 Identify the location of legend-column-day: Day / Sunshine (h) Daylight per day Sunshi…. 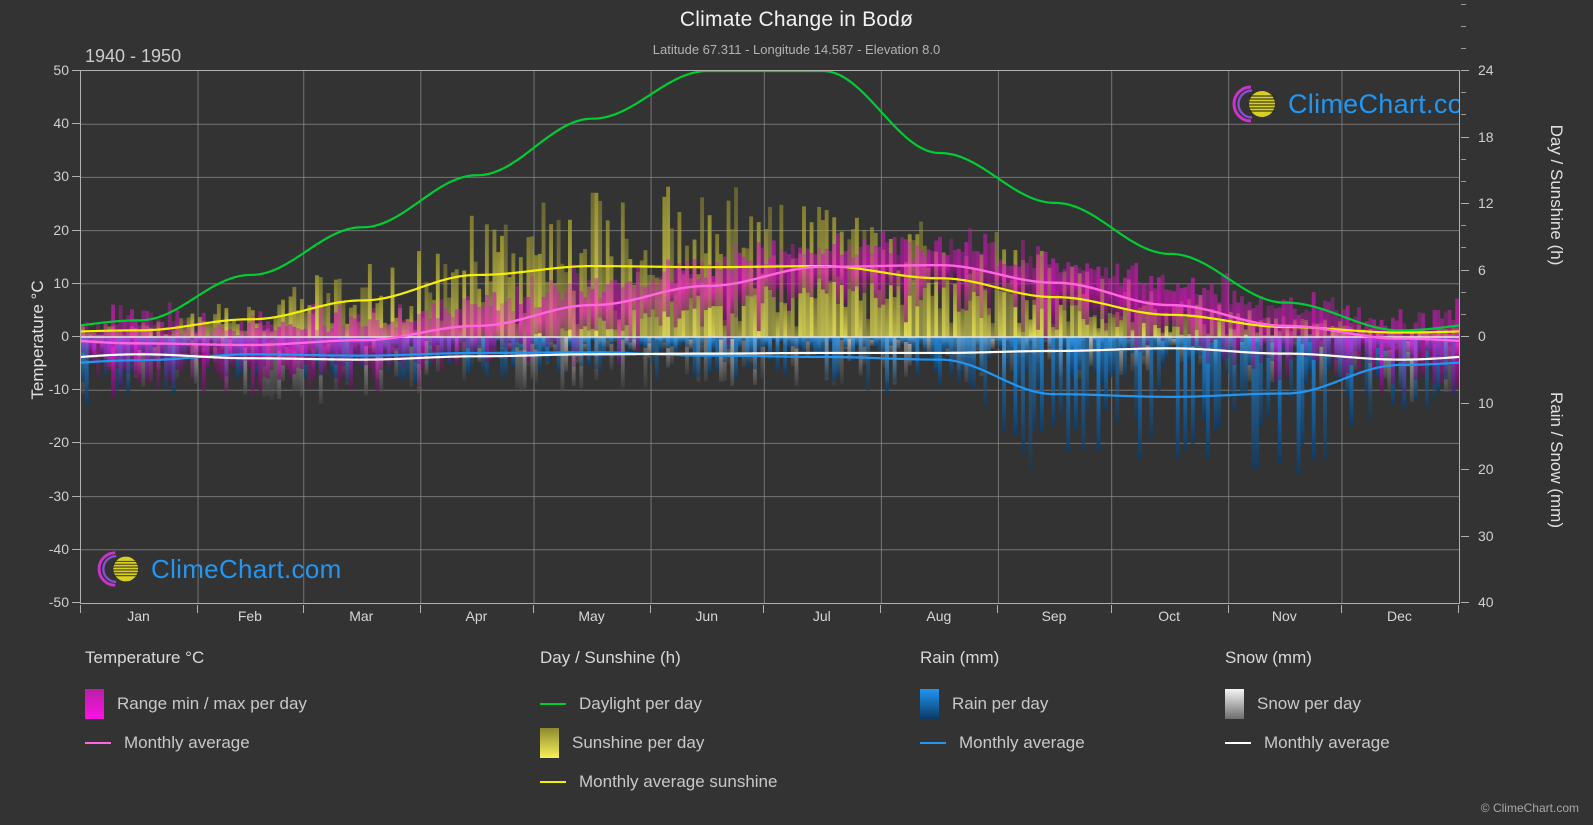
(658, 724).